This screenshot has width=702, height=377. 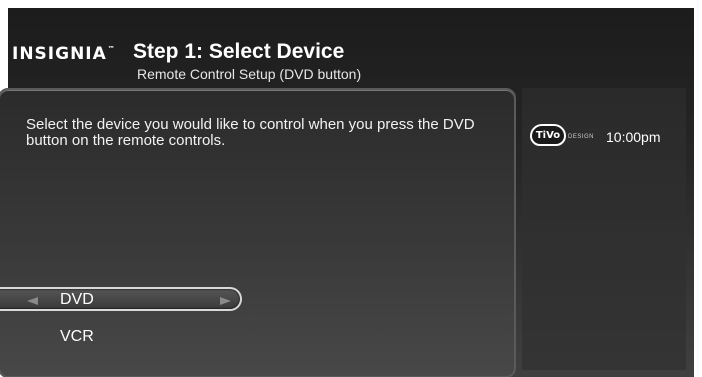 What do you see at coordinates (77, 337) in the screenshot?
I see `option-vcr: VCR` at bounding box center [77, 337].